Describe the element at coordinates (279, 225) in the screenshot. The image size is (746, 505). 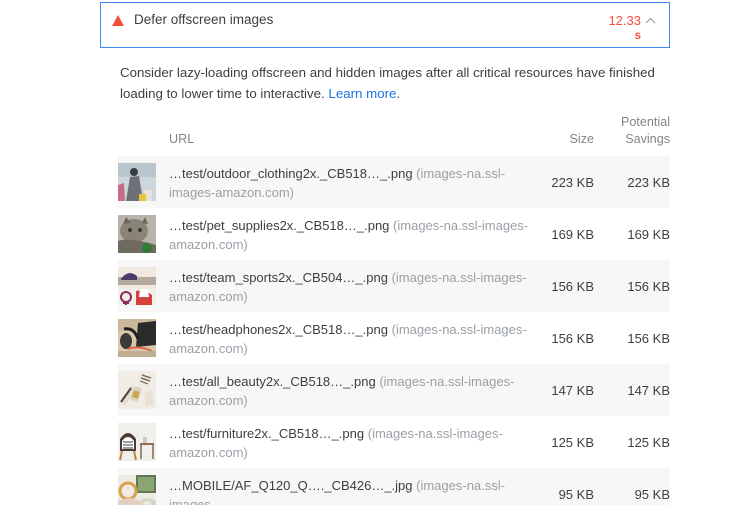
I see `url-path: …test/pet_supplies2x._CB518…_.png` at that location.